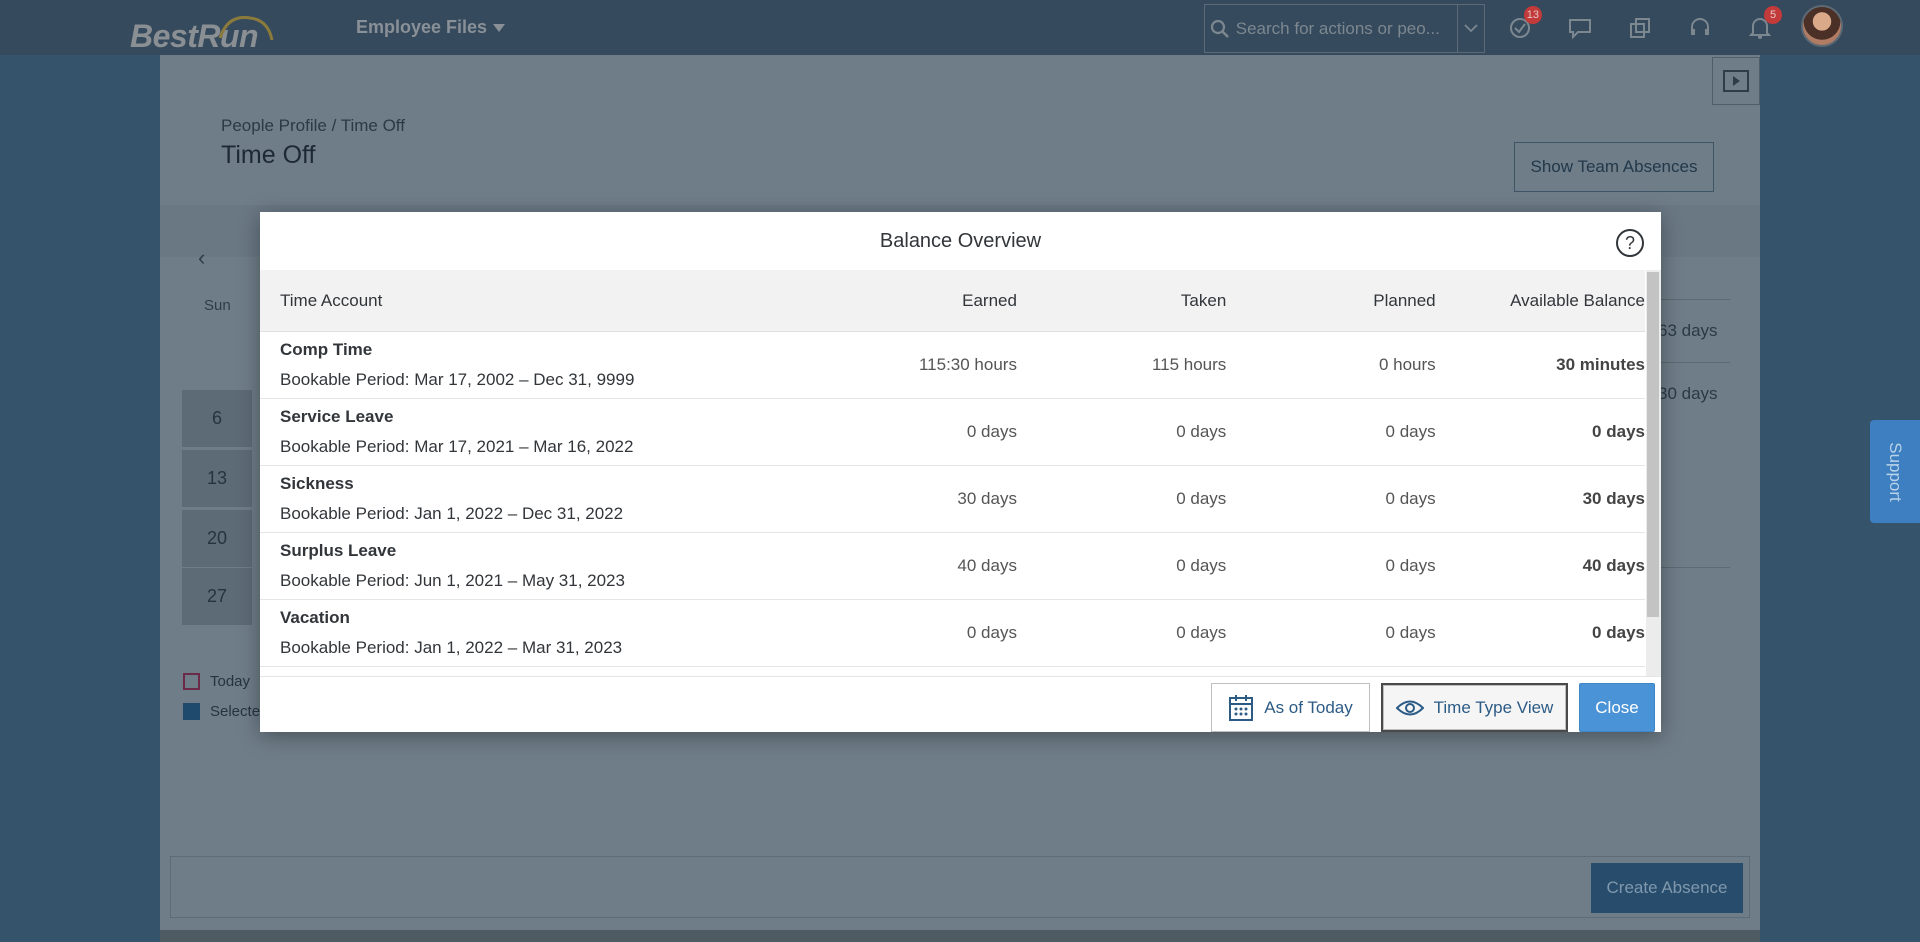  What do you see at coordinates (217, 538) in the screenshot?
I see `calendar-day: 20` at bounding box center [217, 538].